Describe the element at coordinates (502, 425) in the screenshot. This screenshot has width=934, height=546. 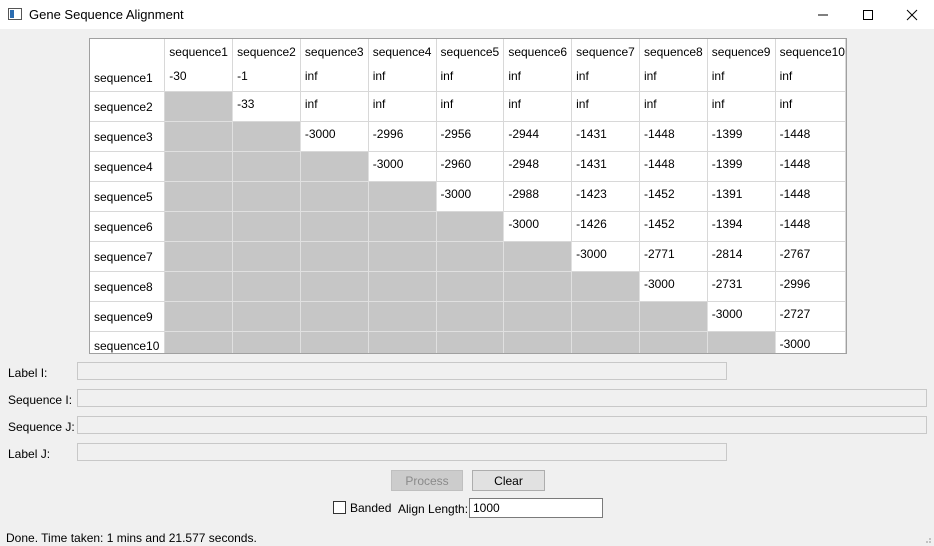
I see `sequence-j-field` at that location.